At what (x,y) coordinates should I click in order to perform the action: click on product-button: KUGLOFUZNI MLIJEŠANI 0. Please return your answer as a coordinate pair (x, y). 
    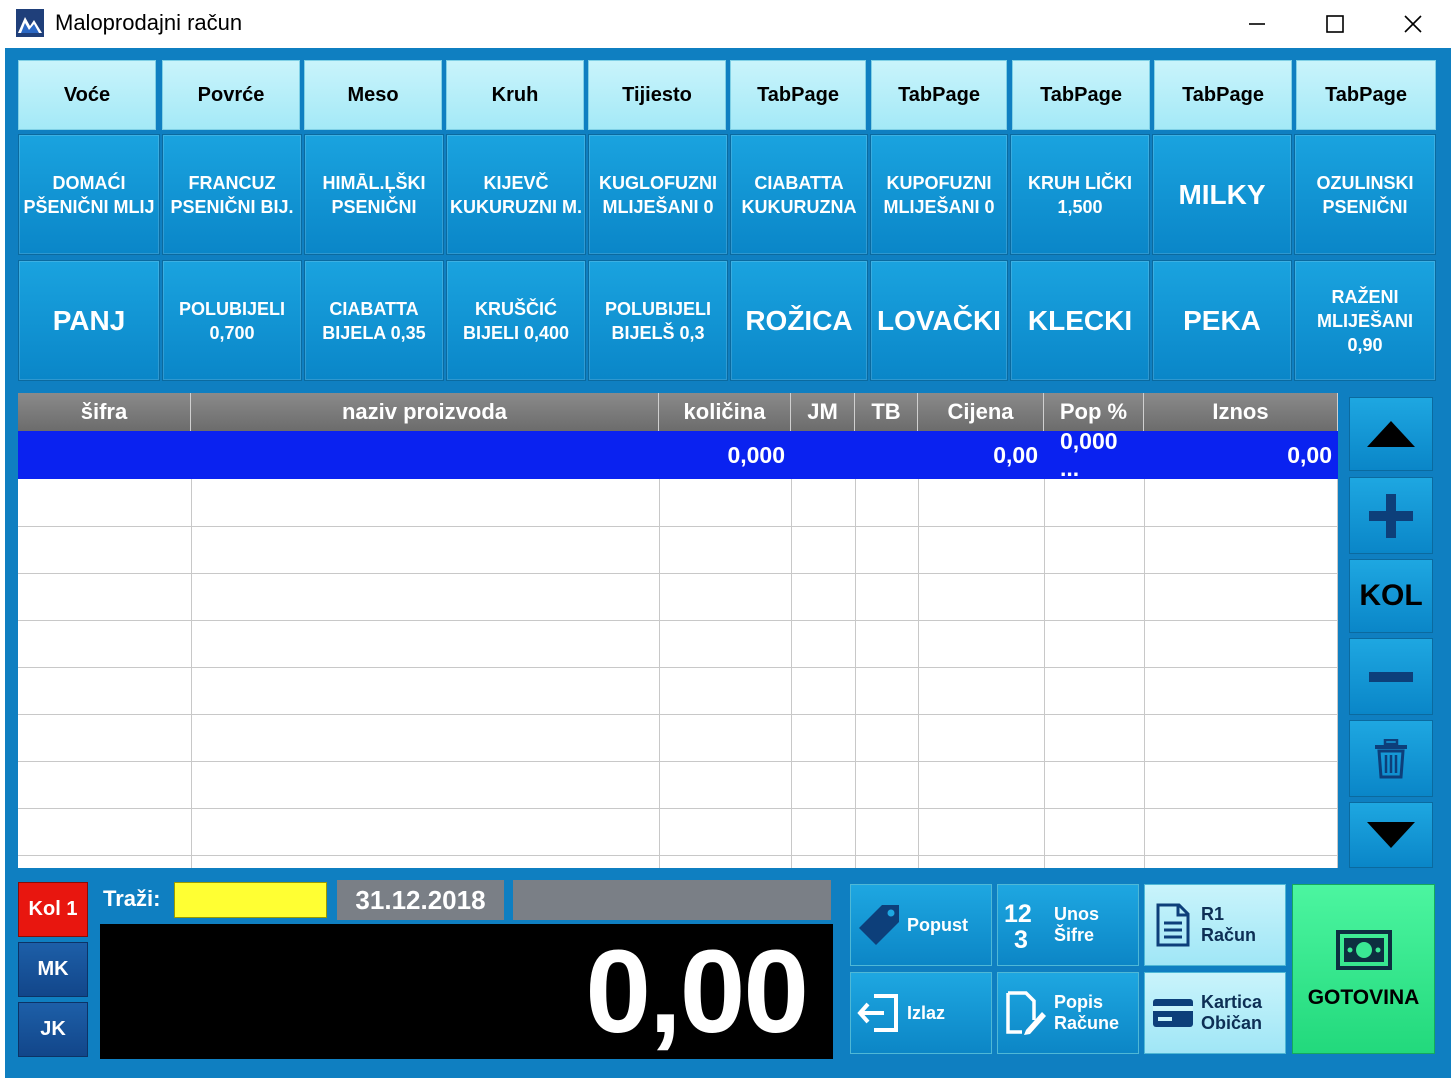
    Looking at the image, I should click on (658, 194).